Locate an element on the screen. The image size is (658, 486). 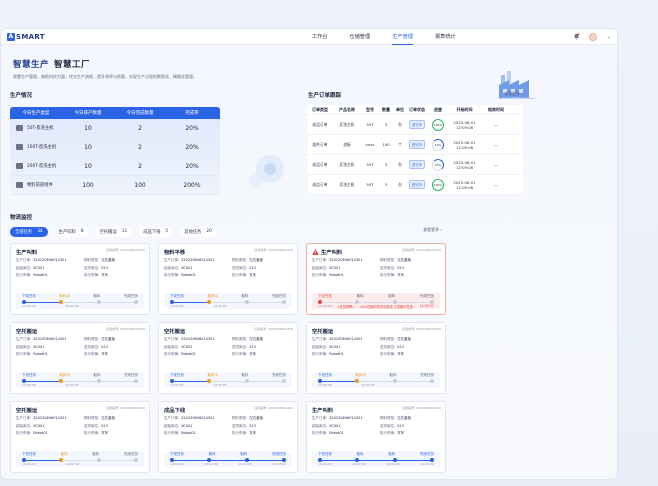
col-header: 订单类型 is located at coordinates (320, 109).